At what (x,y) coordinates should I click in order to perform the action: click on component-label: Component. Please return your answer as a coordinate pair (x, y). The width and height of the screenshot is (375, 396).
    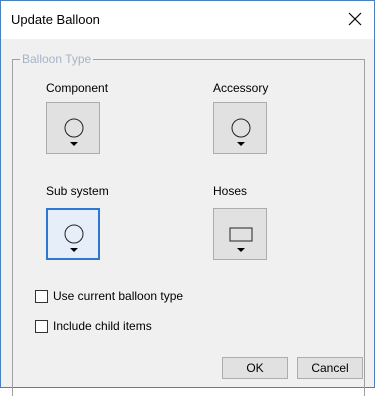
    Looking at the image, I should click on (77, 88).